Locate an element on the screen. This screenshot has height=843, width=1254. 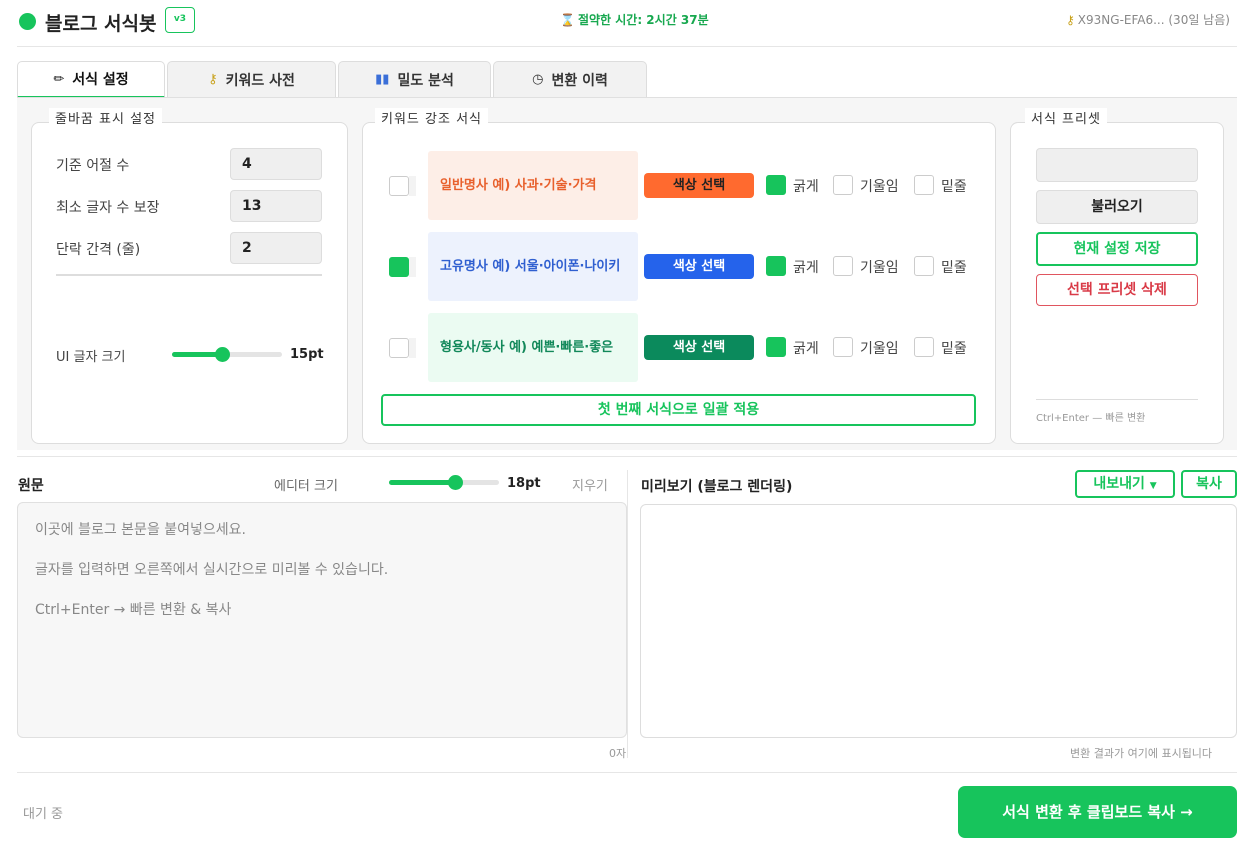
para-gap-input: 2 is located at coordinates (276, 248).